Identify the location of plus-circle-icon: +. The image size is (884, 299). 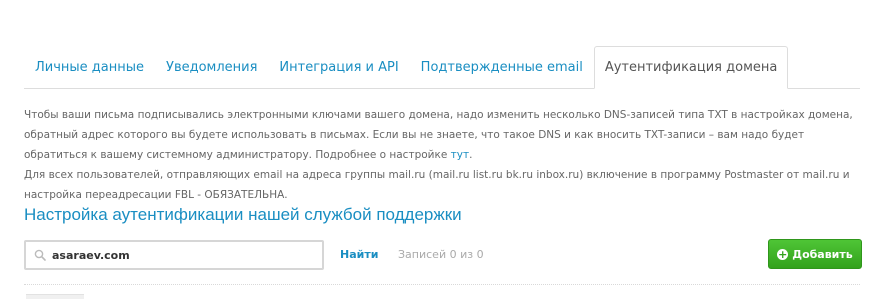
(783, 254).